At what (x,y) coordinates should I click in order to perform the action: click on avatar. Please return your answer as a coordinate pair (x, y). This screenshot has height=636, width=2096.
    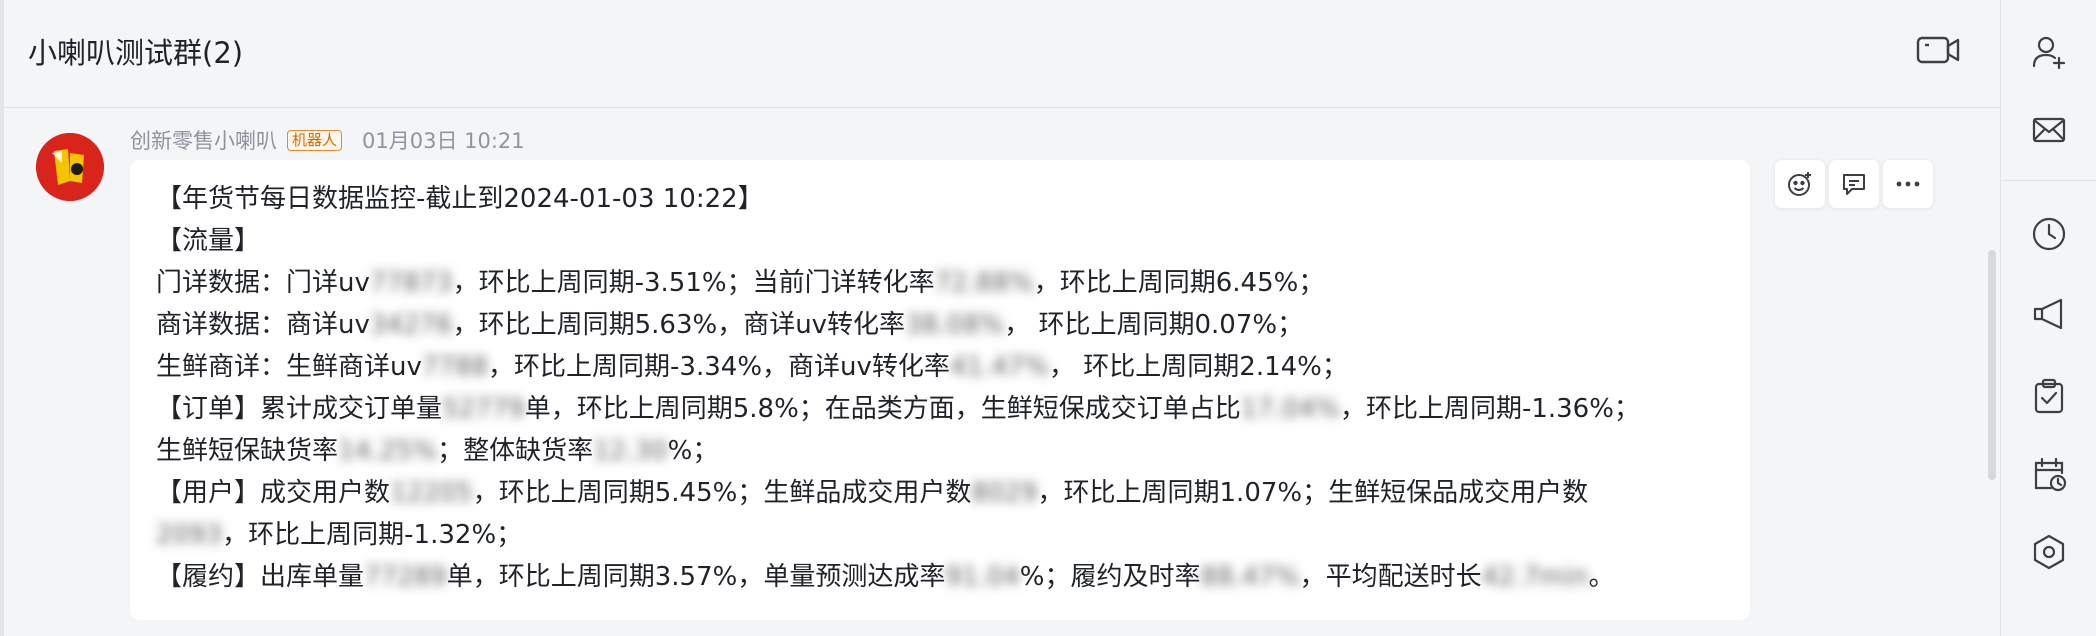
    Looking at the image, I should click on (70, 167).